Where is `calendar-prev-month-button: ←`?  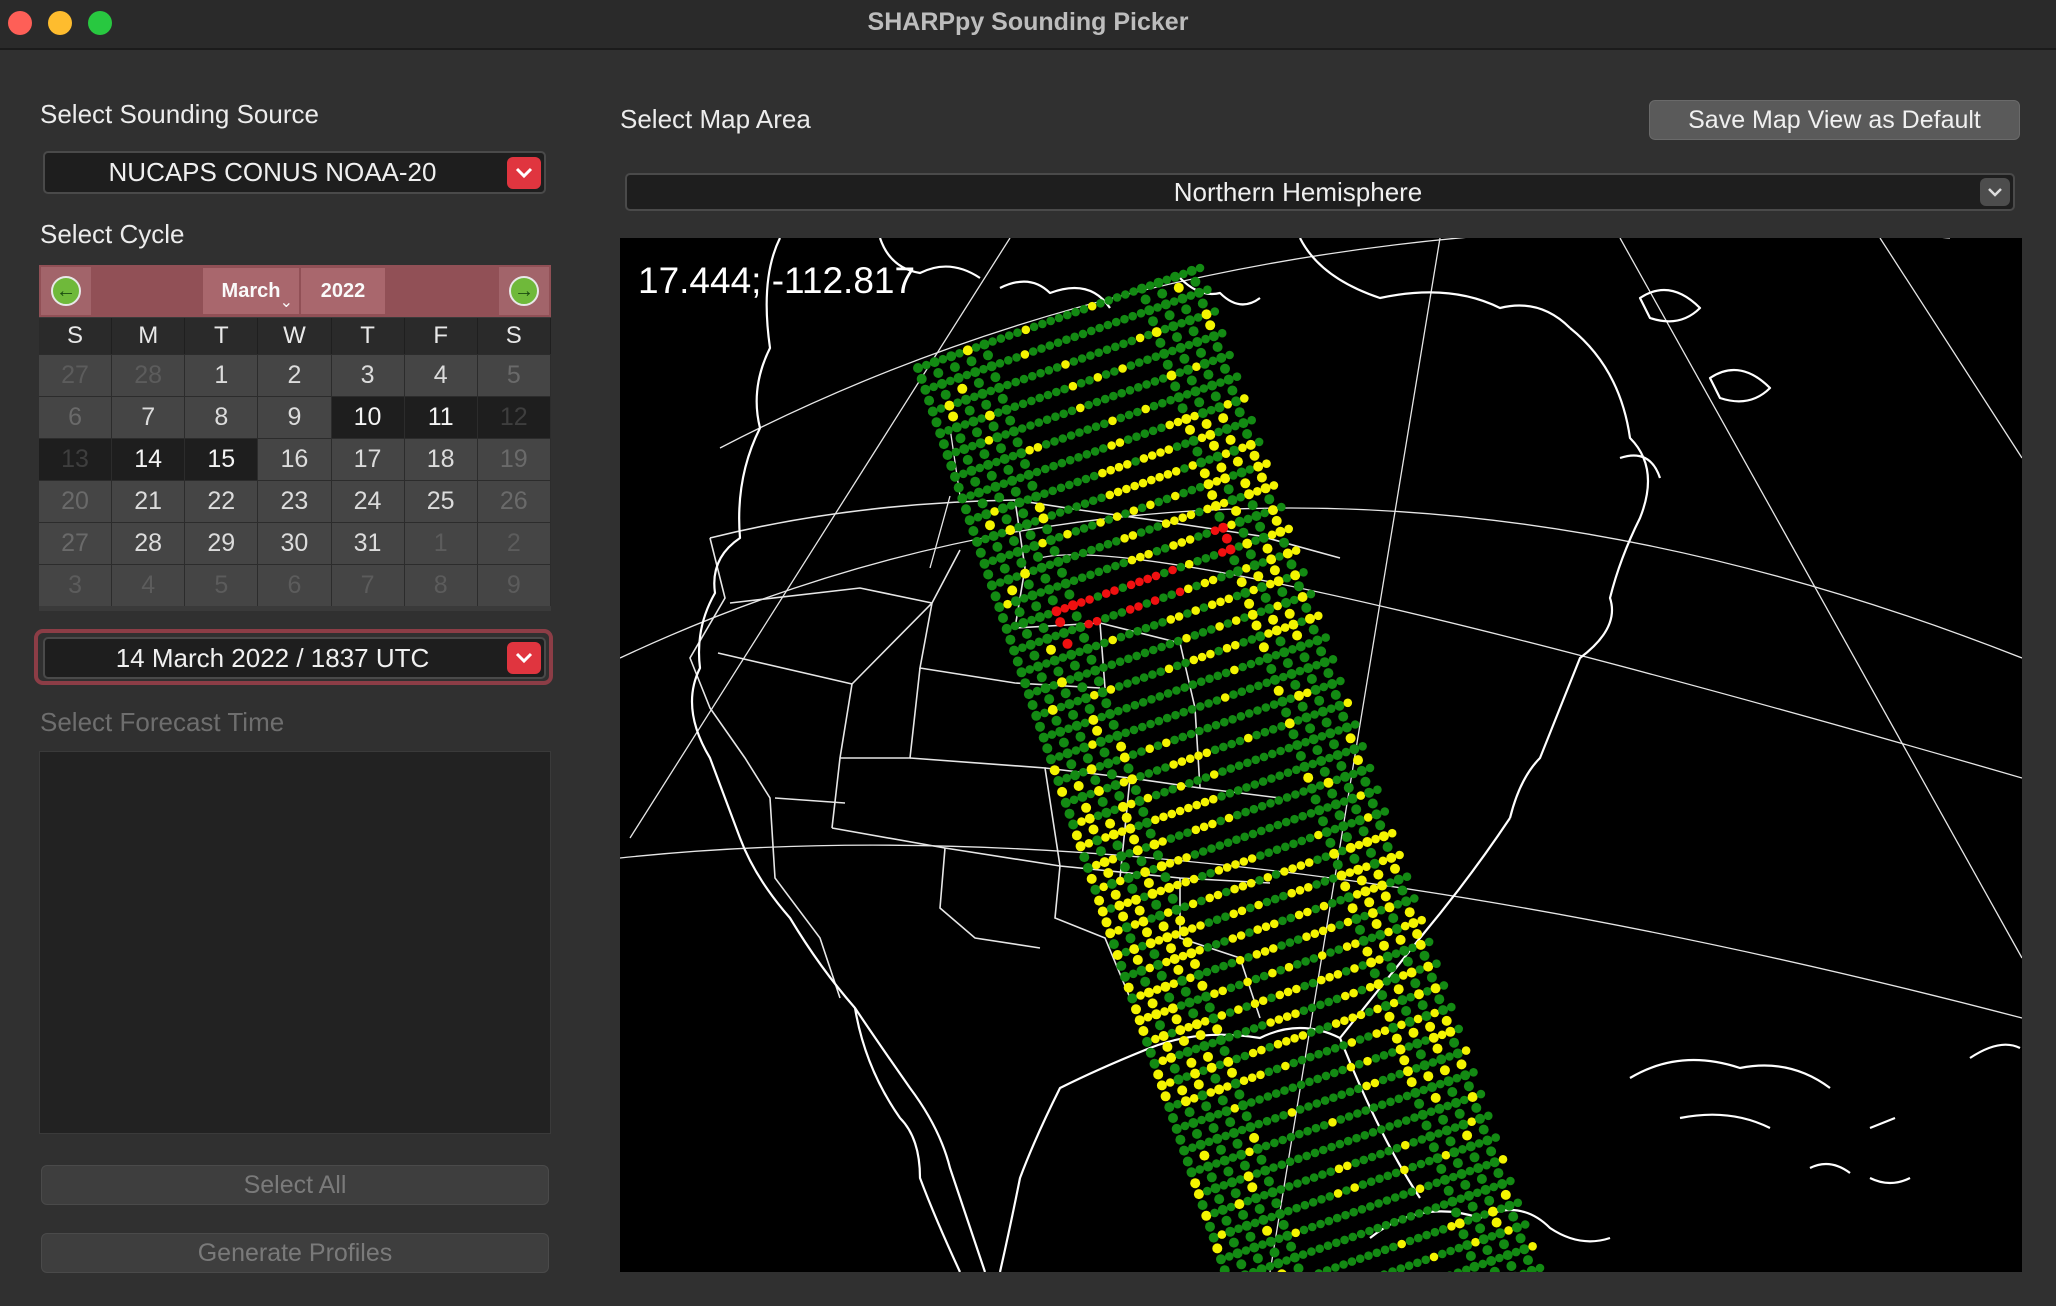 calendar-prev-month-button: ← is located at coordinates (66, 291).